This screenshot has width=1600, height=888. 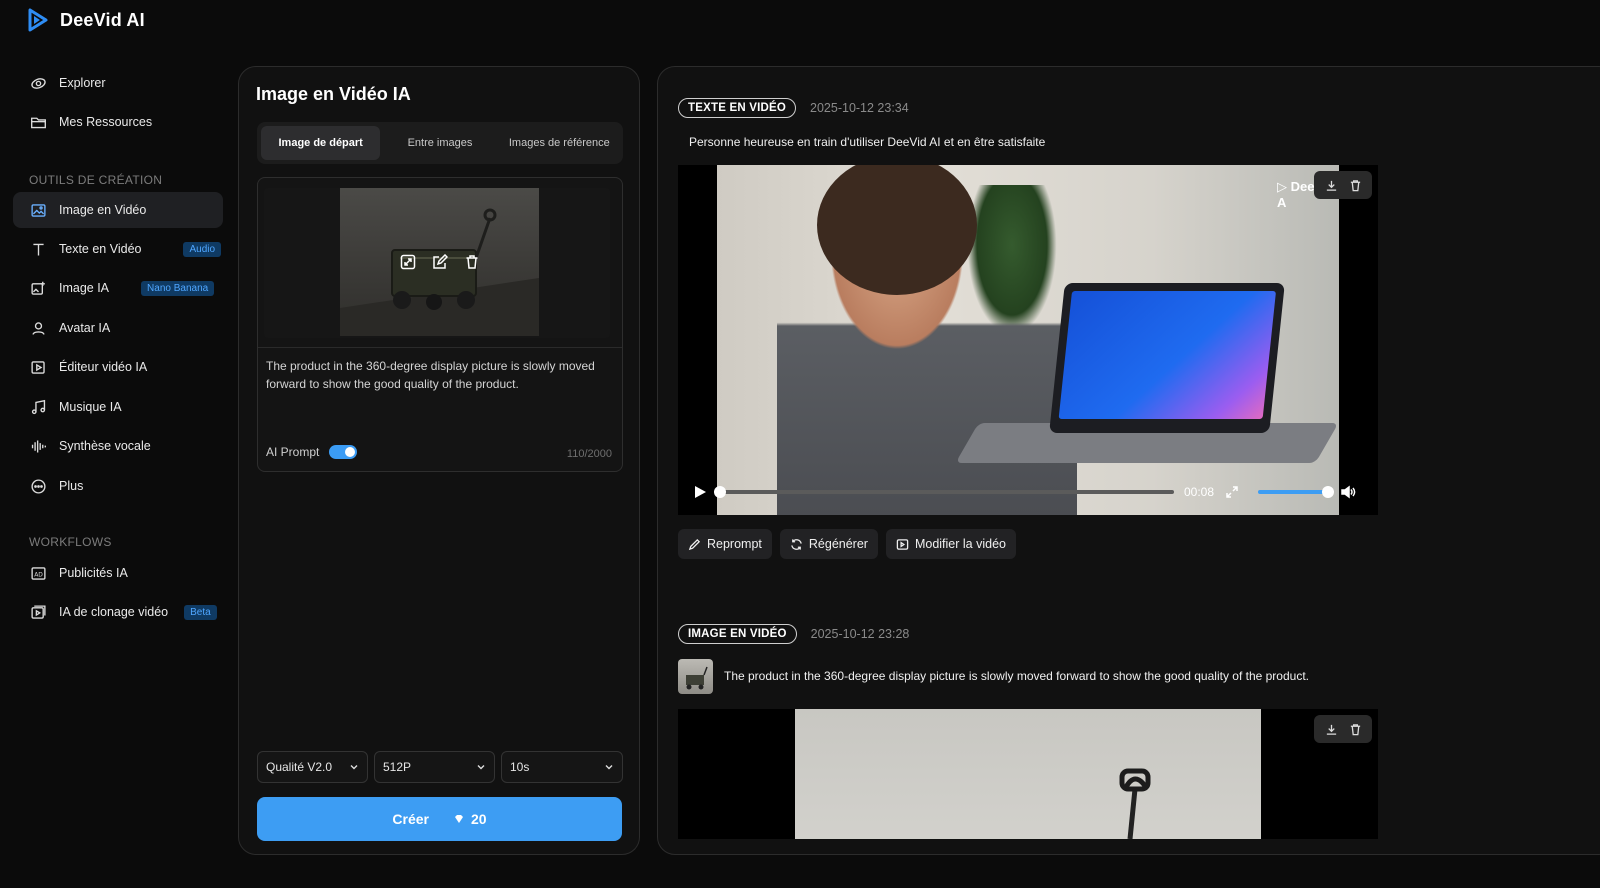 What do you see at coordinates (1296, 492) in the screenshot?
I see `volume-slider` at bounding box center [1296, 492].